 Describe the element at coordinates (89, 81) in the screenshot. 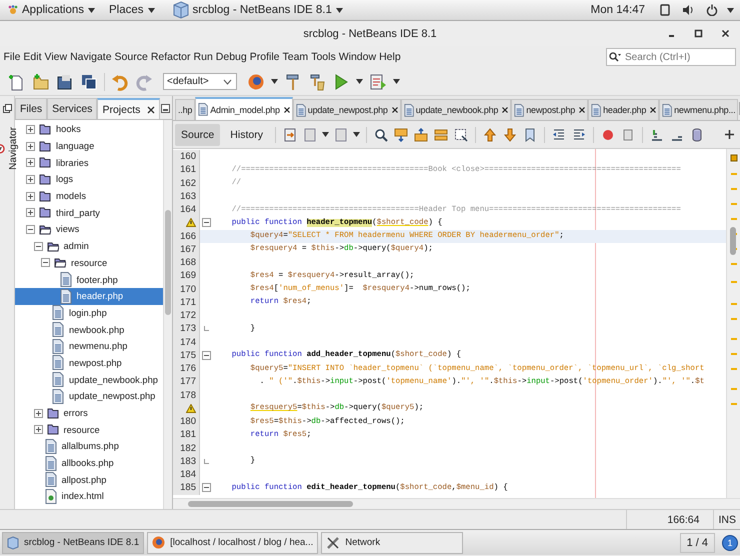

I see `save-all-icon` at that location.